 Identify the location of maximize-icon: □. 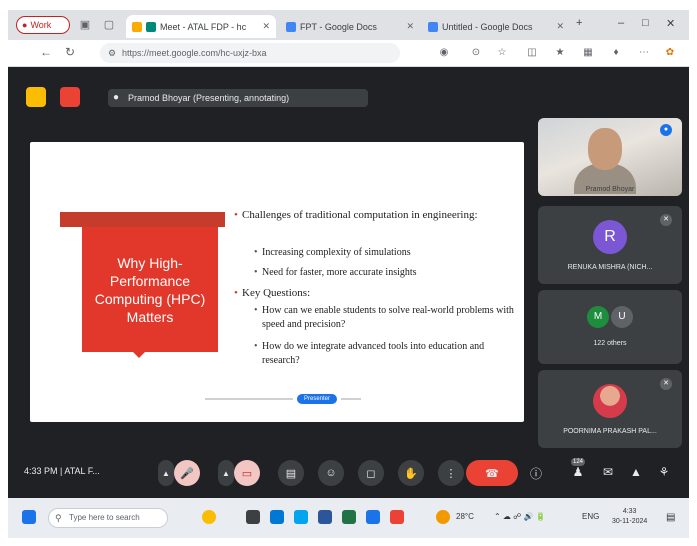
(645, 23).